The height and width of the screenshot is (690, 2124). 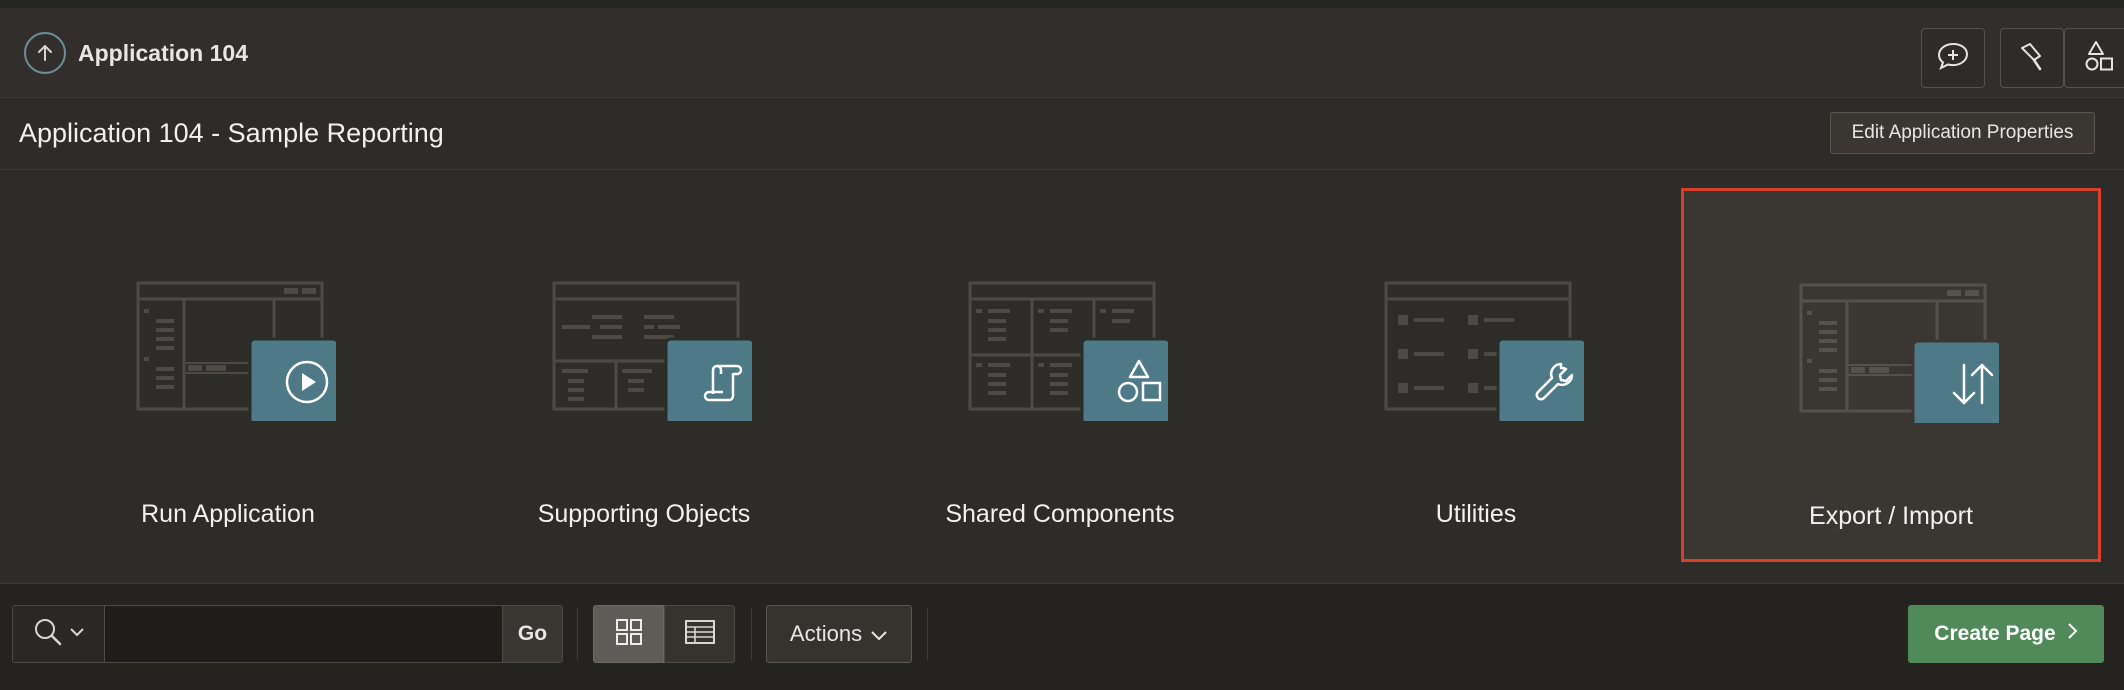 I want to click on scroll-icon, so click(x=723, y=382).